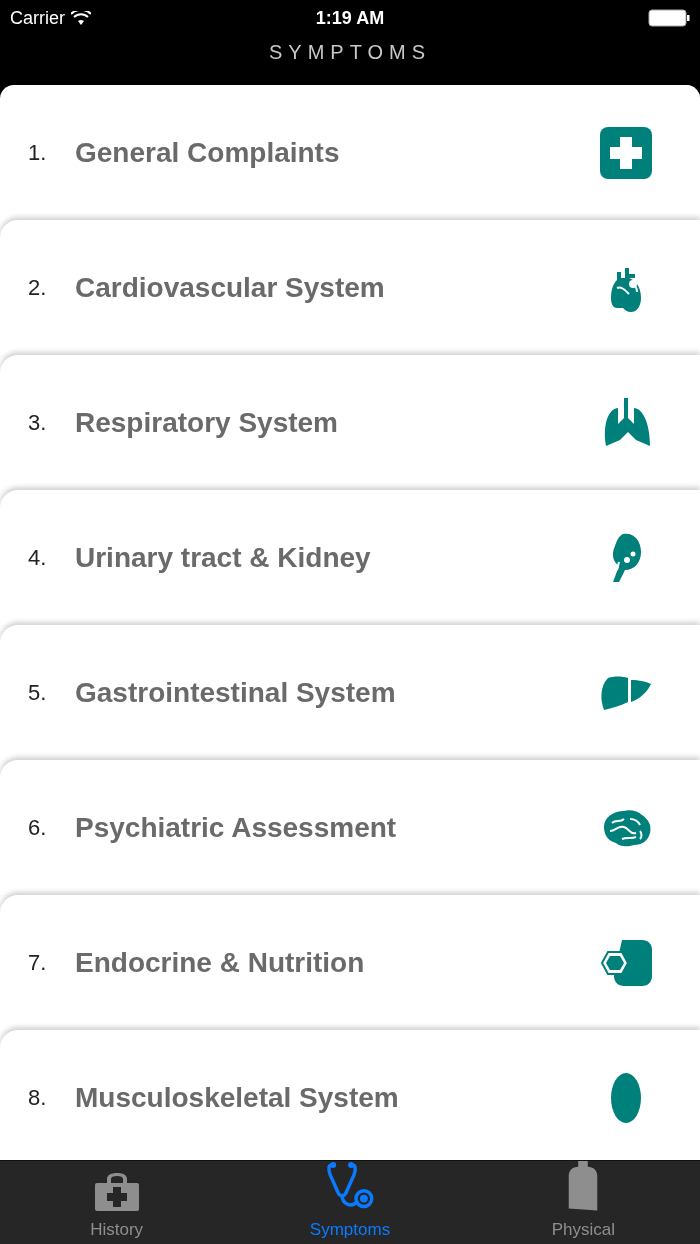 This screenshot has width=700, height=1244. What do you see at coordinates (38, 828) in the screenshot?
I see `row-number: 6.` at bounding box center [38, 828].